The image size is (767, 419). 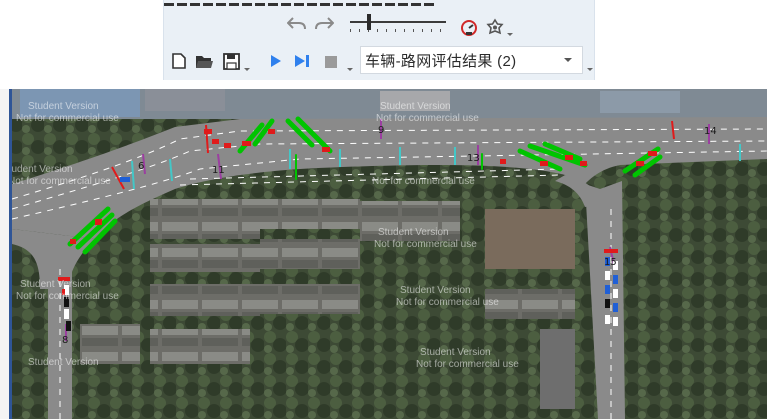 I want to click on badge-dropdown-arrow, so click(x=510, y=34).